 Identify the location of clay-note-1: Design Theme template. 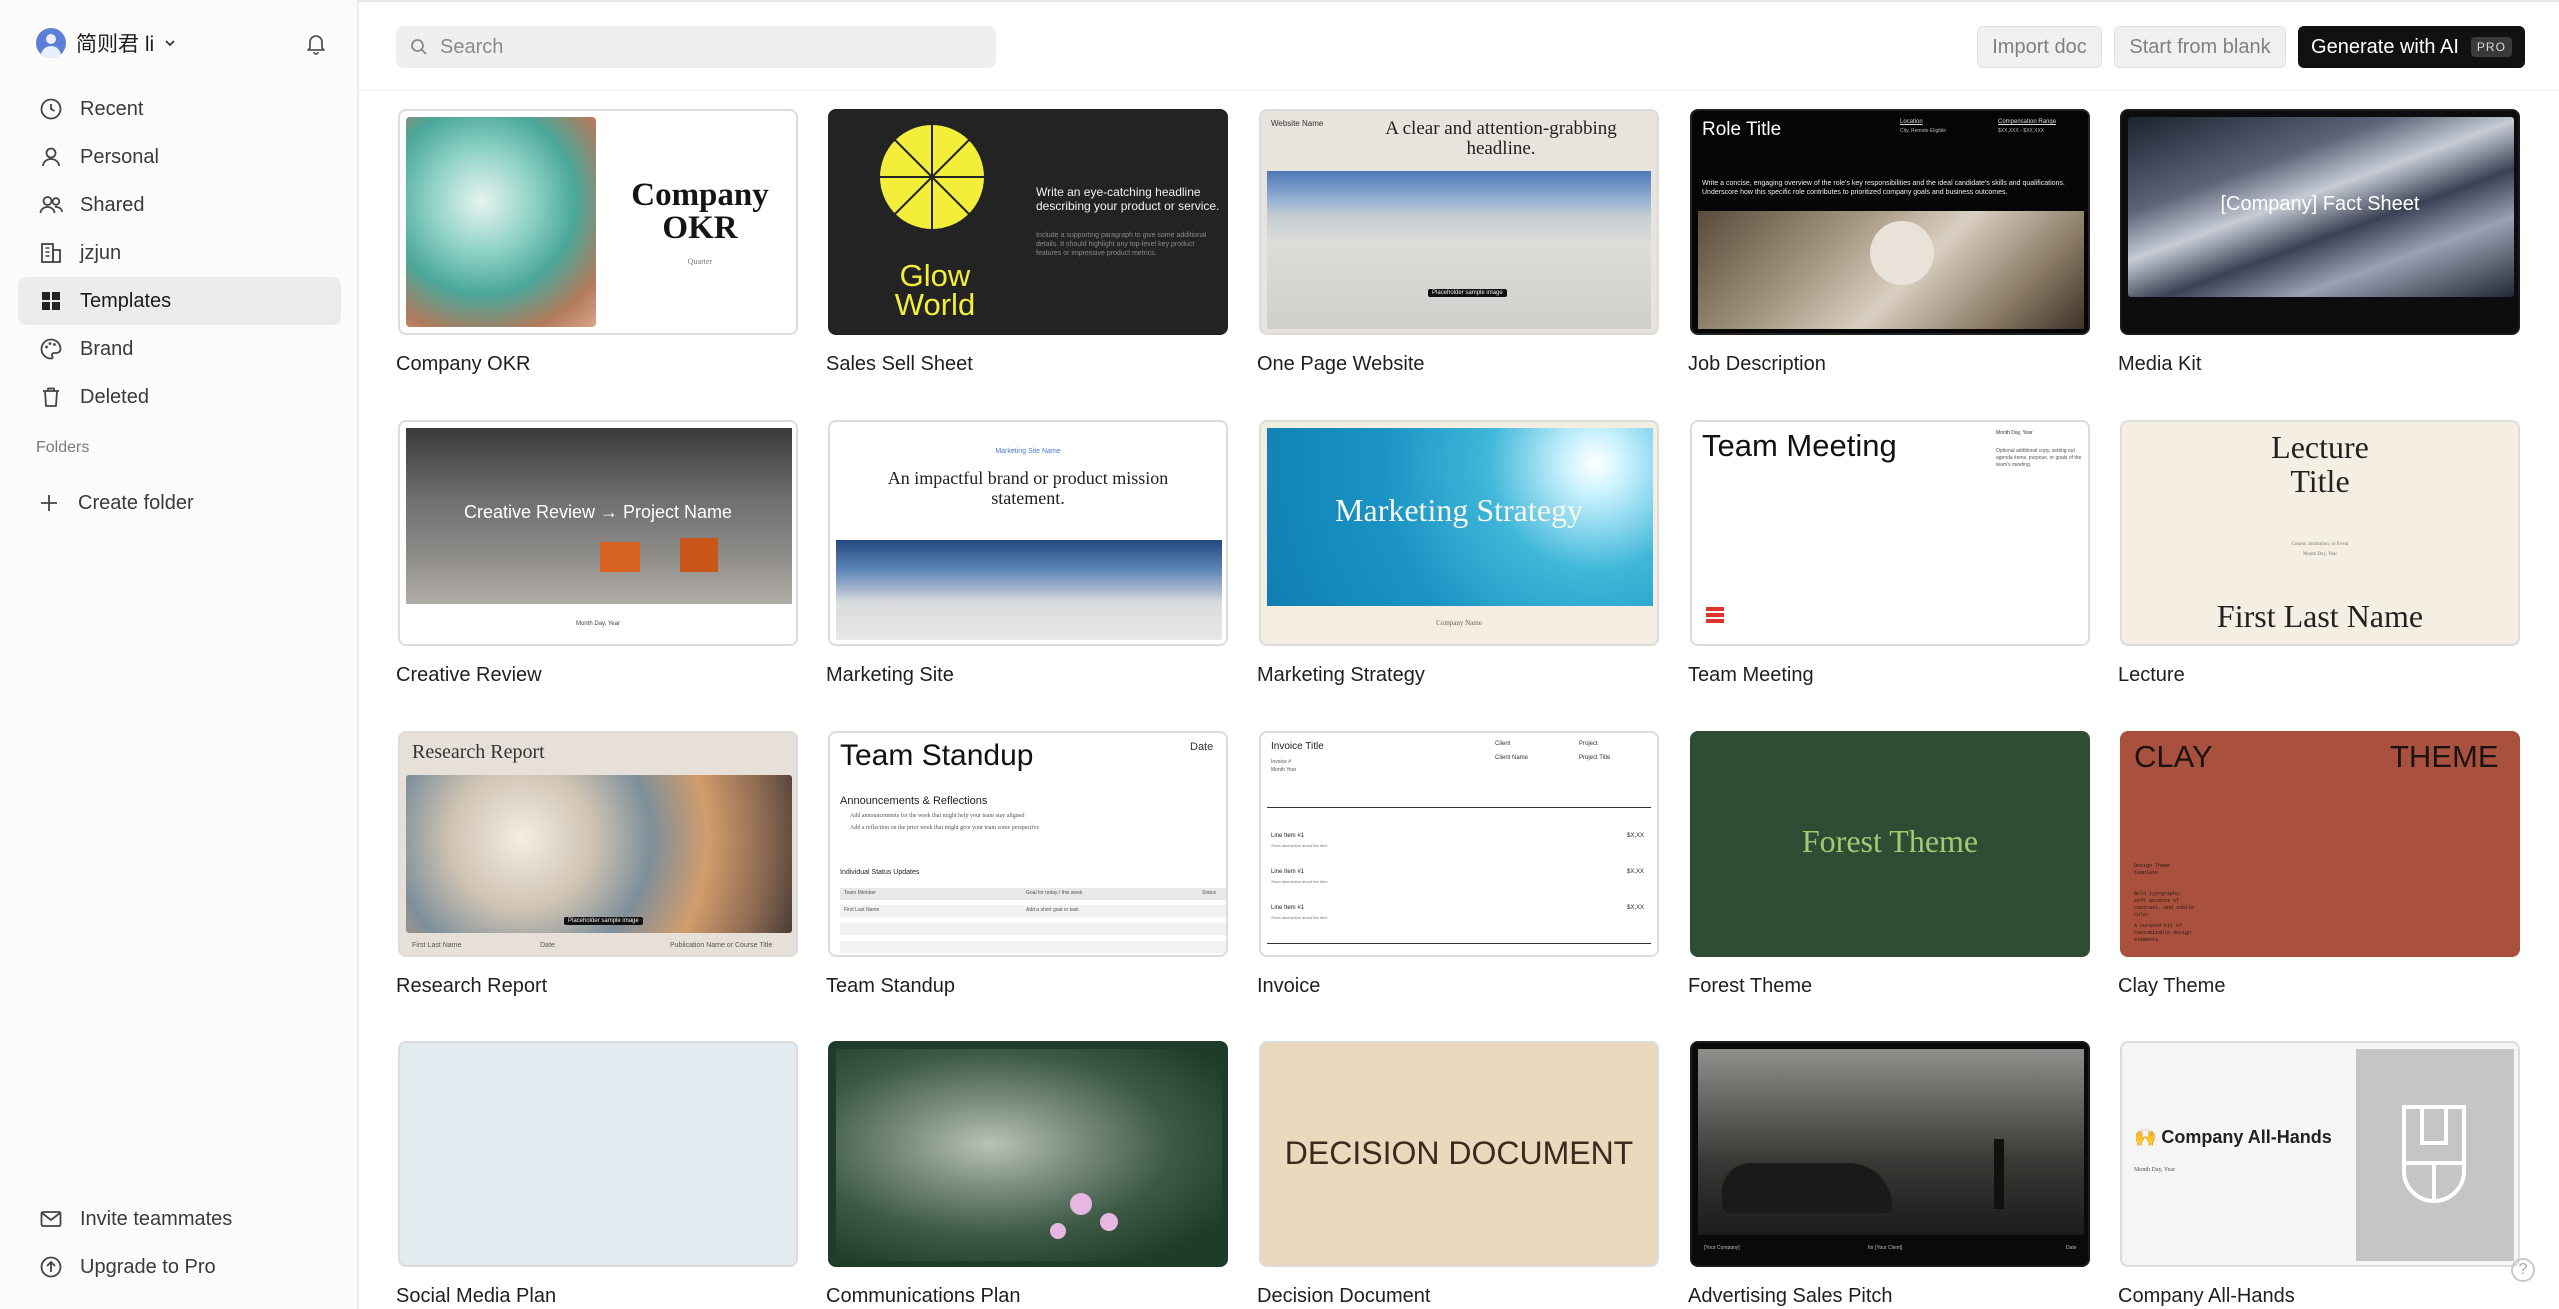
(2152, 869).